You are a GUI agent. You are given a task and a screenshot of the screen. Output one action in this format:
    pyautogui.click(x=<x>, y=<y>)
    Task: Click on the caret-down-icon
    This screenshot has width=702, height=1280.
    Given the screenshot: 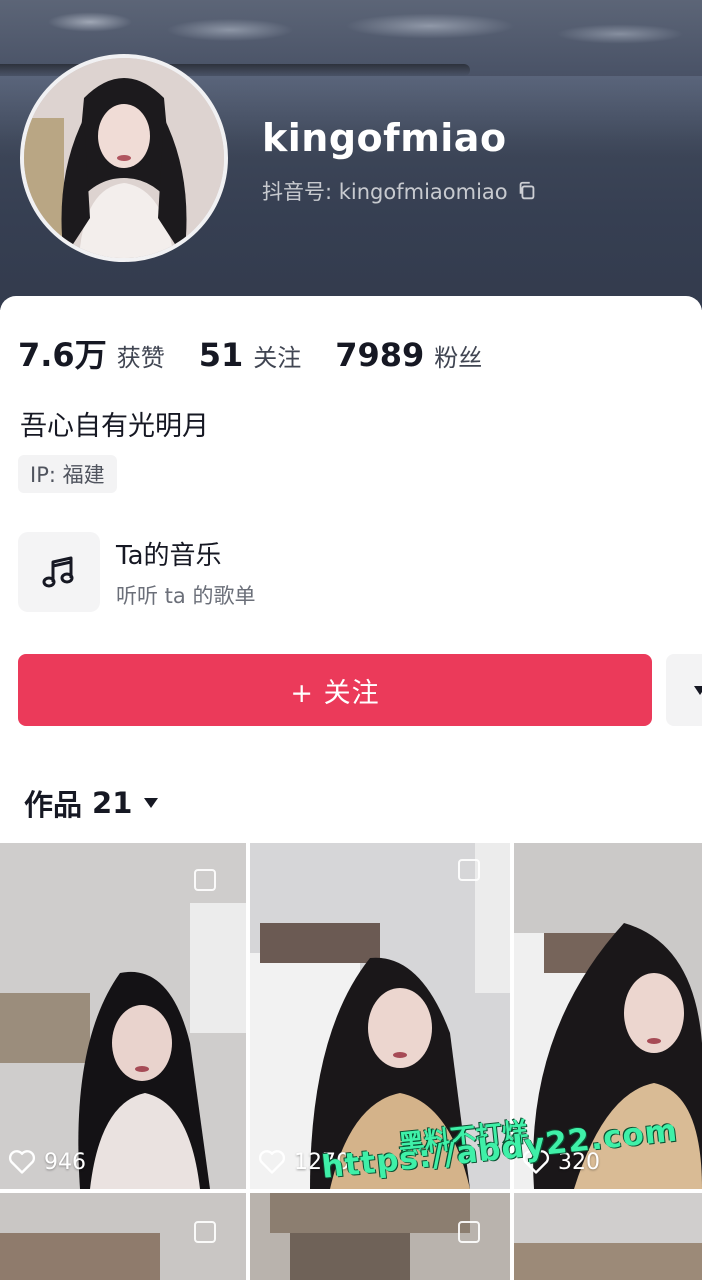 What is the action you would take?
    pyautogui.click(x=151, y=803)
    